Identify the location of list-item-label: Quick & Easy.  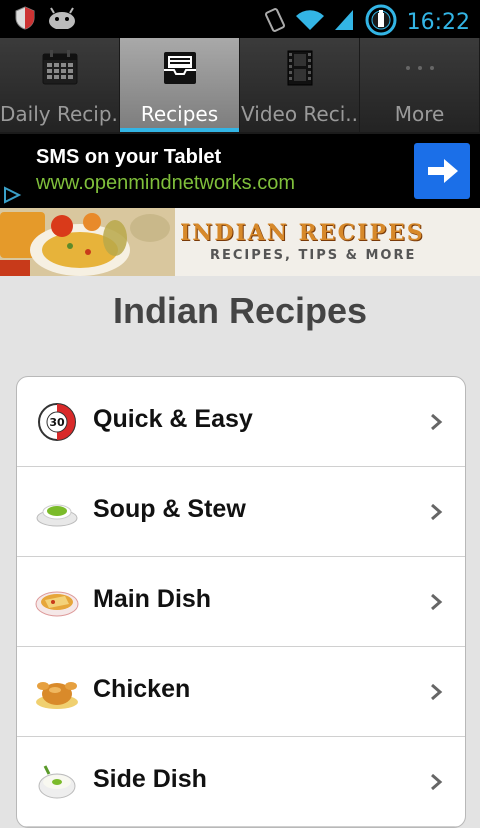
(173, 419).